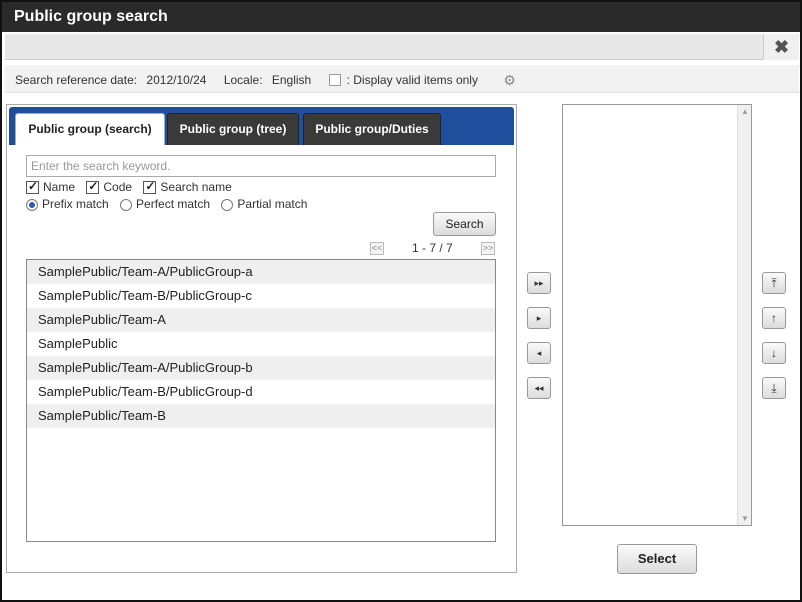 This screenshot has height=602, width=802. Describe the element at coordinates (377, 248) in the screenshot. I see `prev-page-button: <<` at that location.